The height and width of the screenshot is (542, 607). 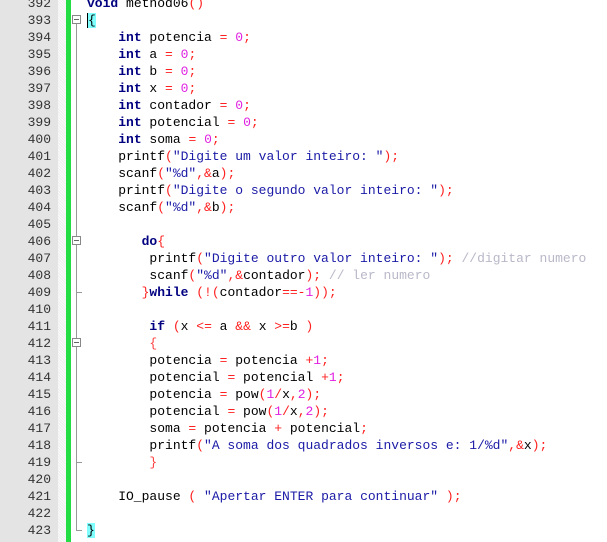 What do you see at coordinates (303, 462) in the screenshot?
I see `code-line: 419 }` at bounding box center [303, 462].